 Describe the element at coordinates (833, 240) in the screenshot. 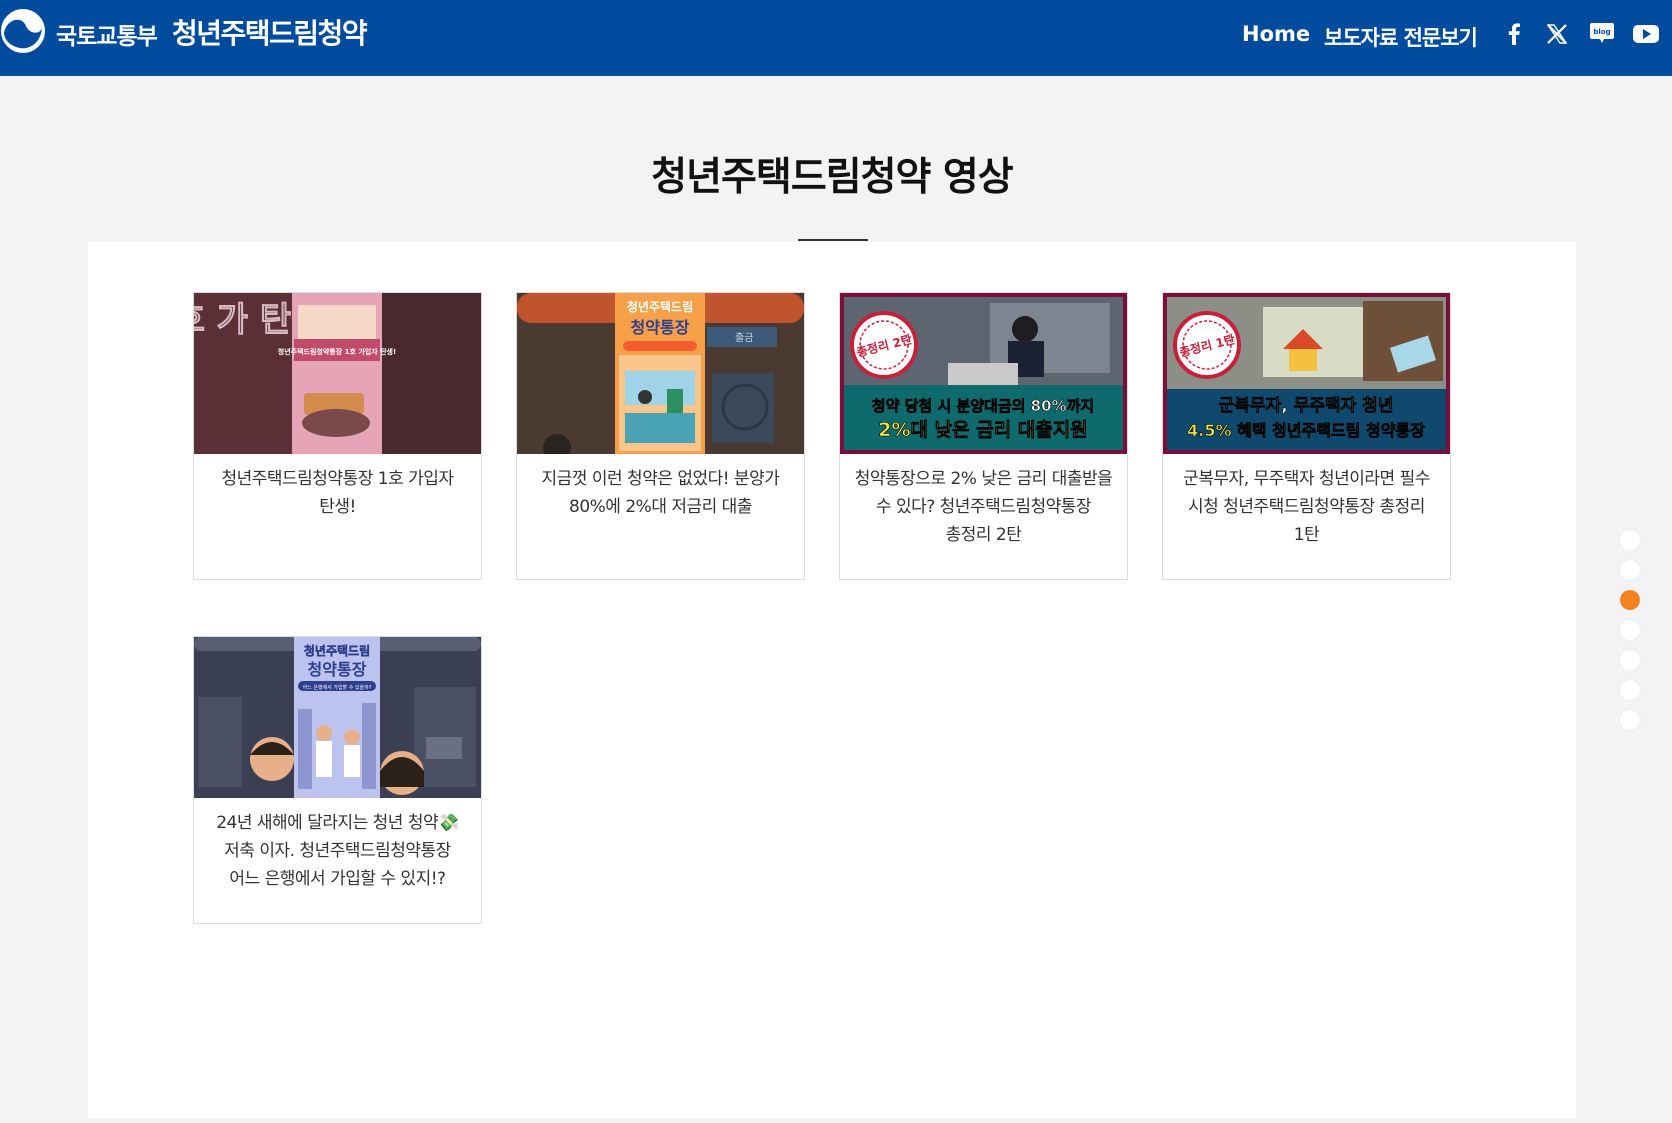

I see `title-underline` at that location.